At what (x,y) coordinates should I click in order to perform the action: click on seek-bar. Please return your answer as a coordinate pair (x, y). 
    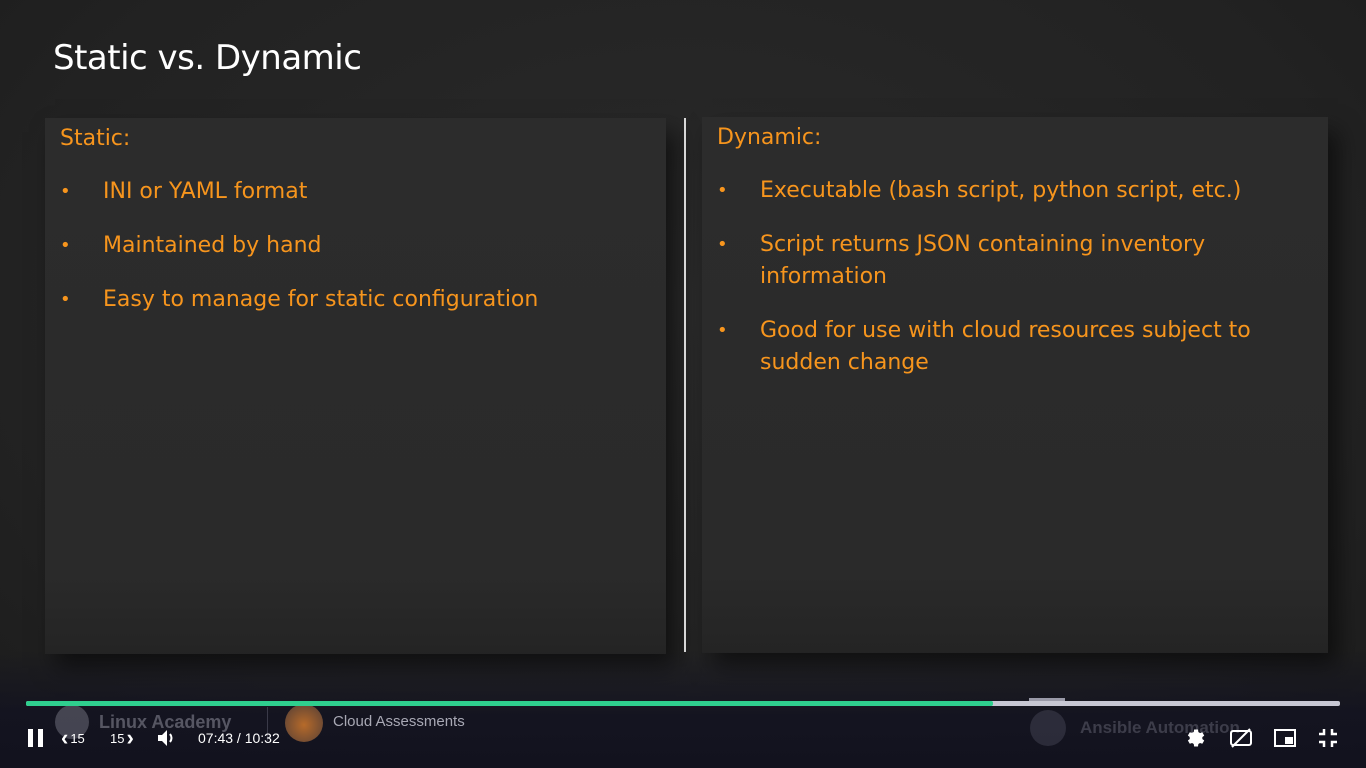
    Looking at the image, I should click on (683, 702).